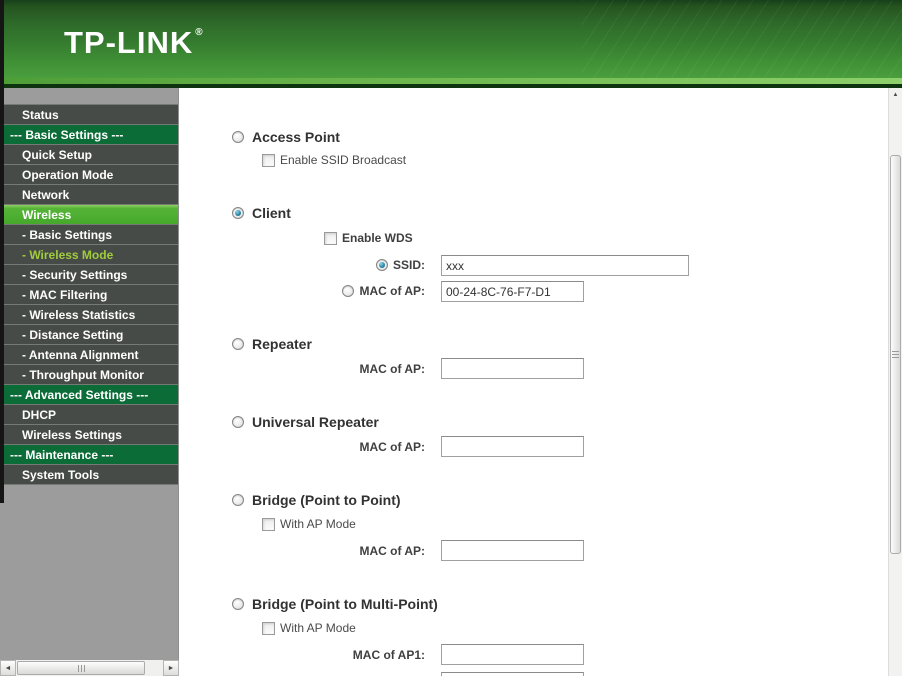 This screenshot has height=676, width=902. Describe the element at coordinates (91, 194) in the screenshot. I see `sidebar-item-network: Network` at that location.